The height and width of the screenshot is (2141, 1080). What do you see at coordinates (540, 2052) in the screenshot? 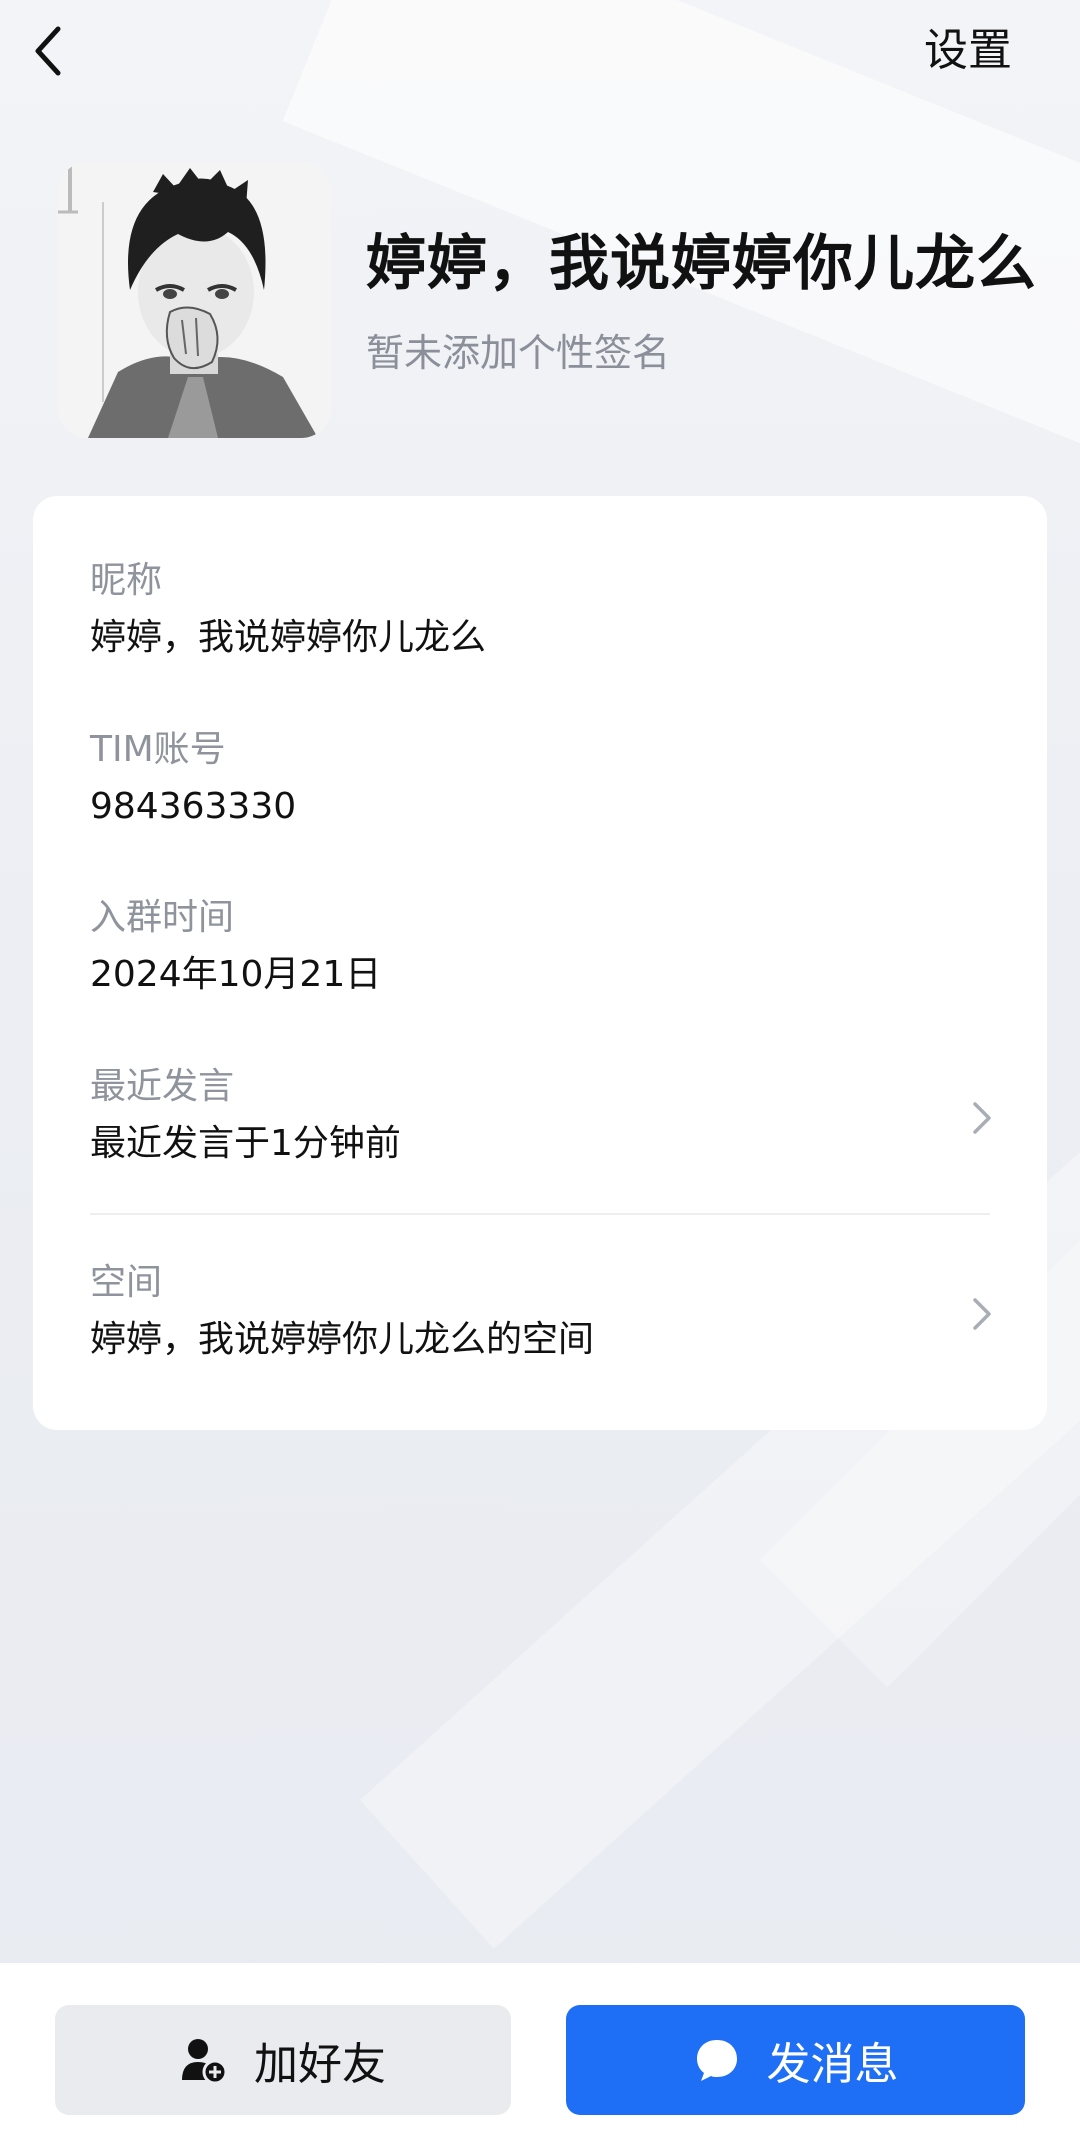
I see `bottom-action-bar: 加好友 发消息` at bounding box center [540, 2052].